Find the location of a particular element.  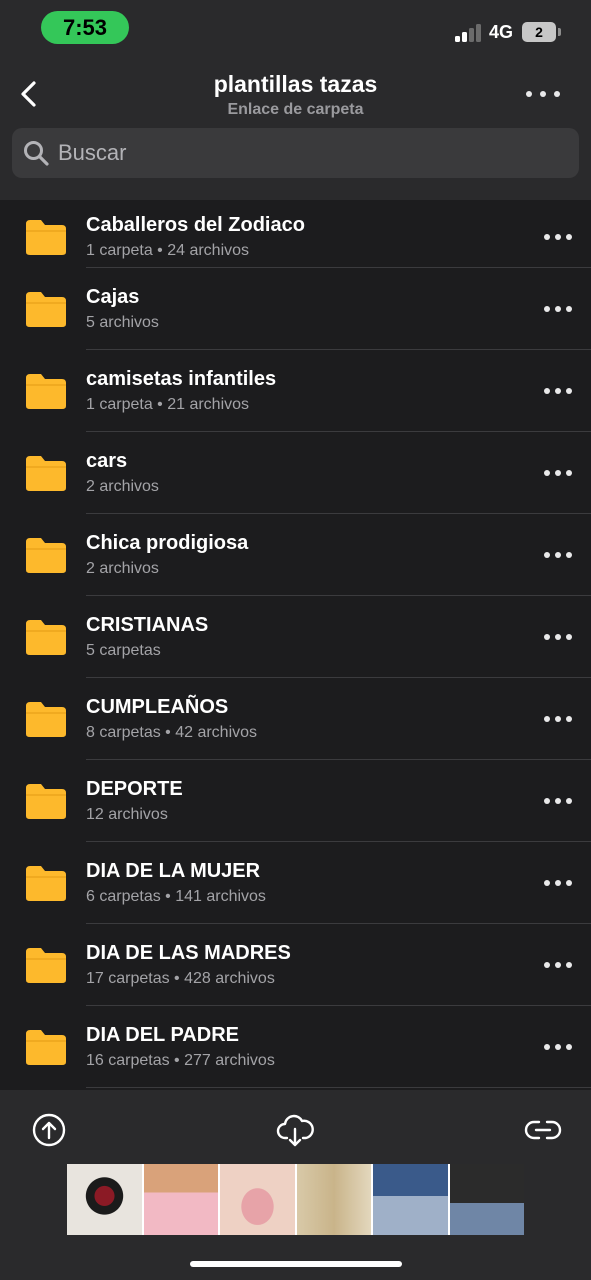

search-bar is located at coordinates (295, 153).